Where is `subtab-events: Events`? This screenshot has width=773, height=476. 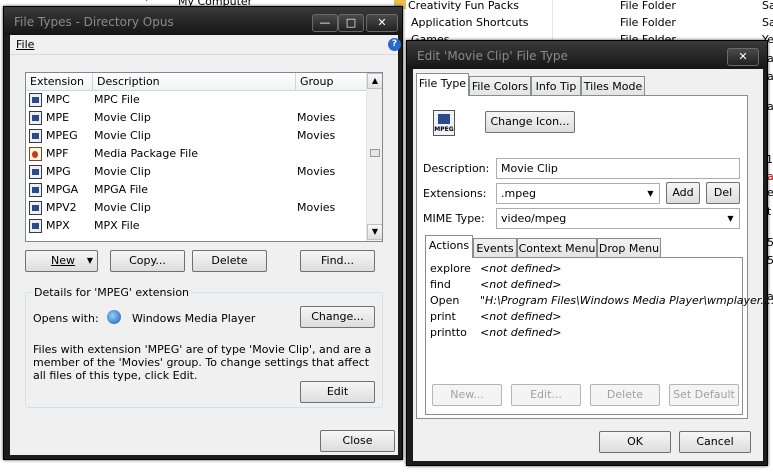 subtab-events: Events is located at coordinates (495, 248).